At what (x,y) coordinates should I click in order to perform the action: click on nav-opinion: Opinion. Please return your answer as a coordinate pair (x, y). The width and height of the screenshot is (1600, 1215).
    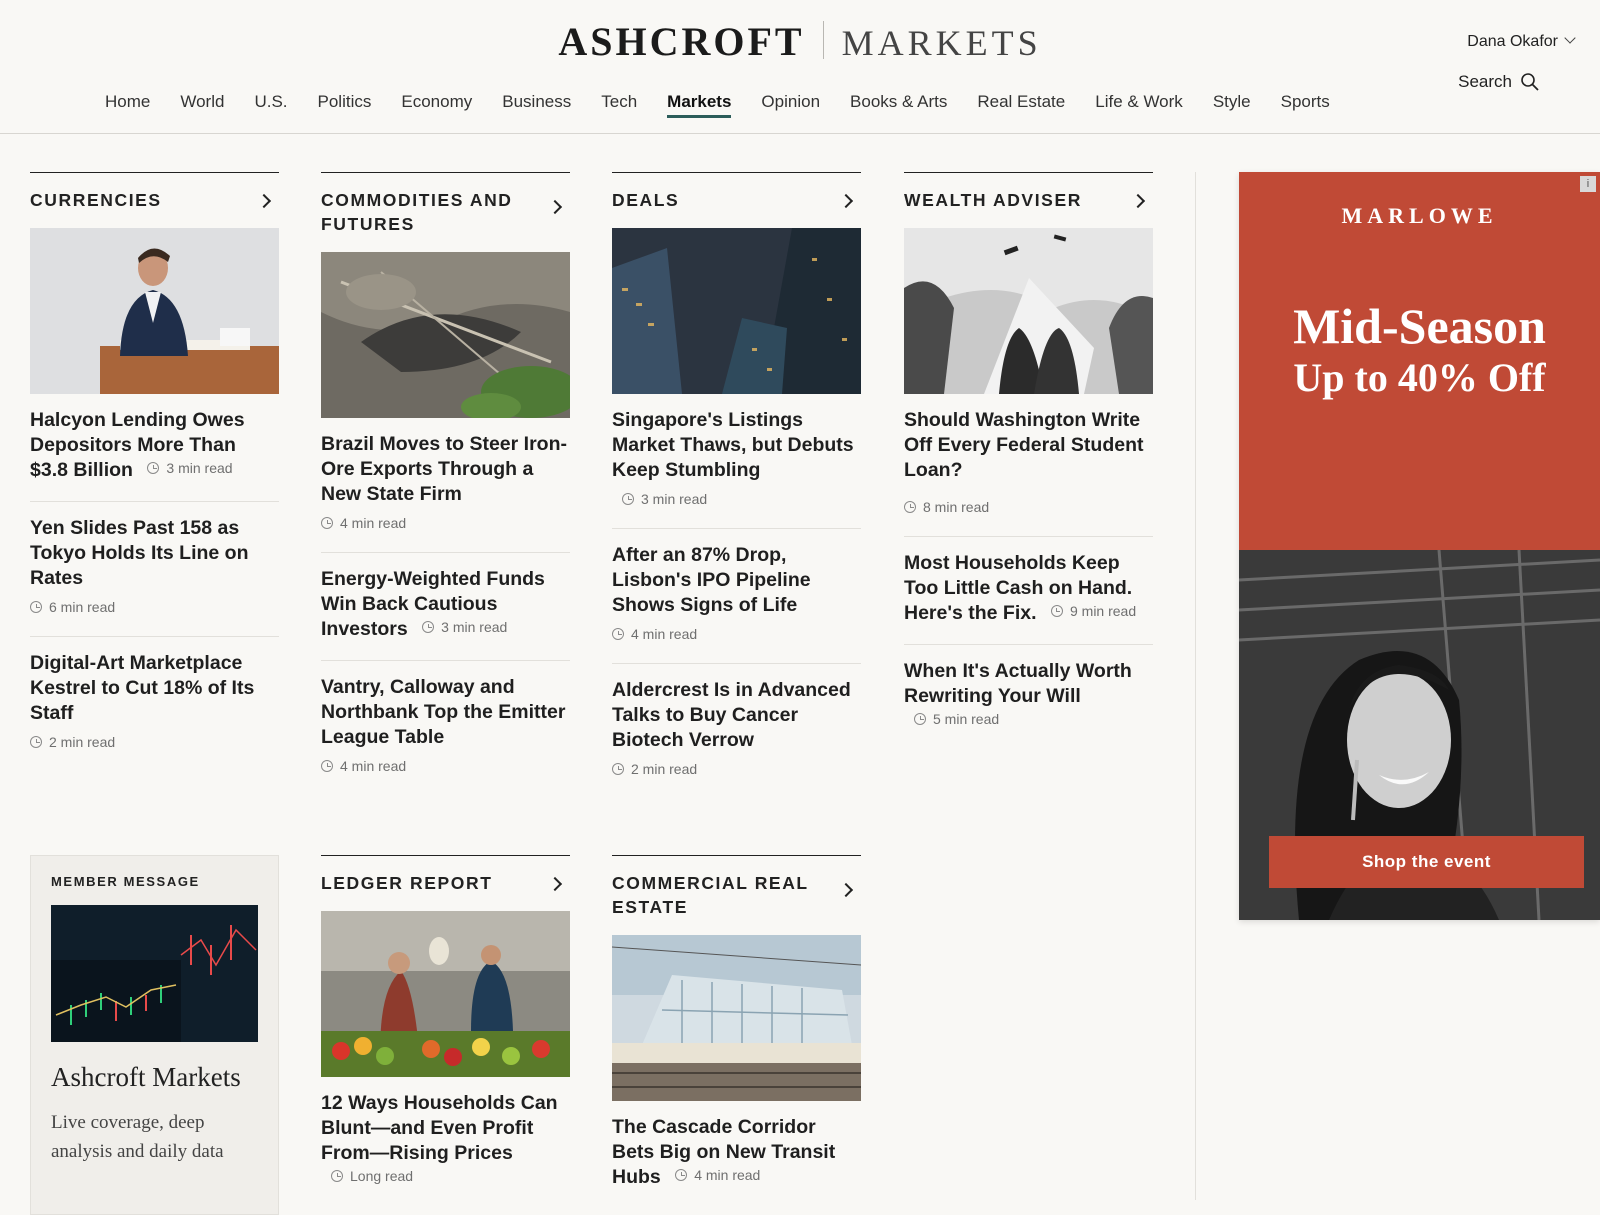
    Looking at the image, I should click on (790, 107).